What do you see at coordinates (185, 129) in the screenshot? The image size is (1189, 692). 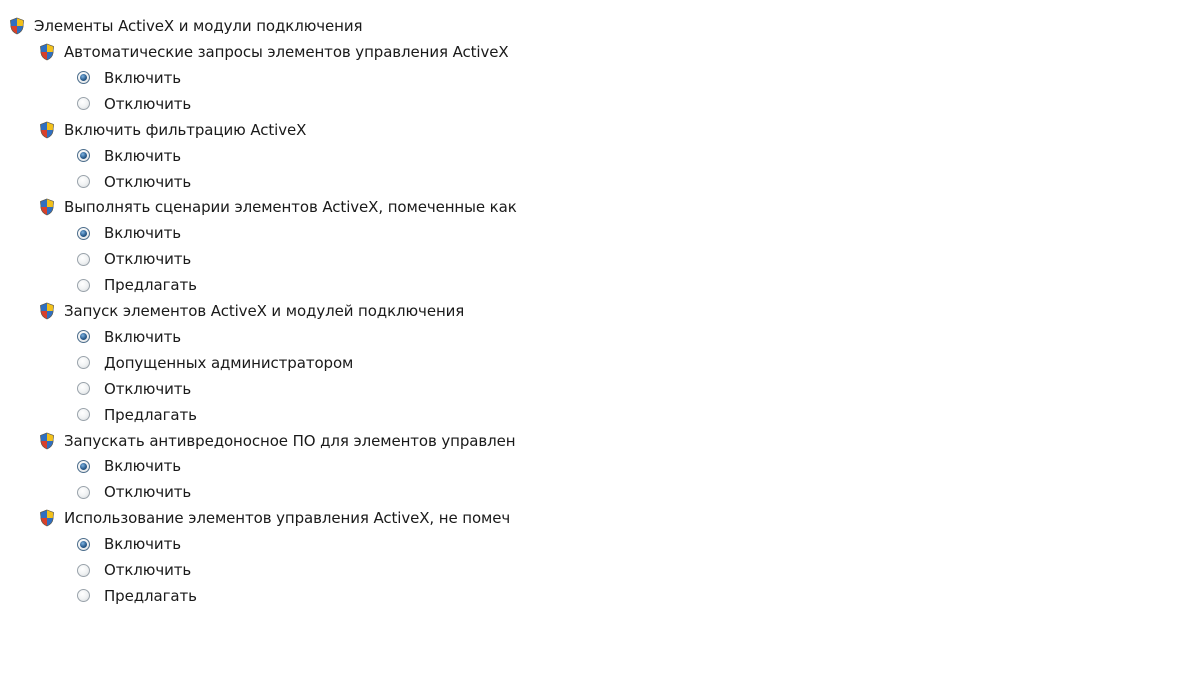 I see `setting-group-label: Включить фильтрацию ActiveX` at bounding box center [185, 129].